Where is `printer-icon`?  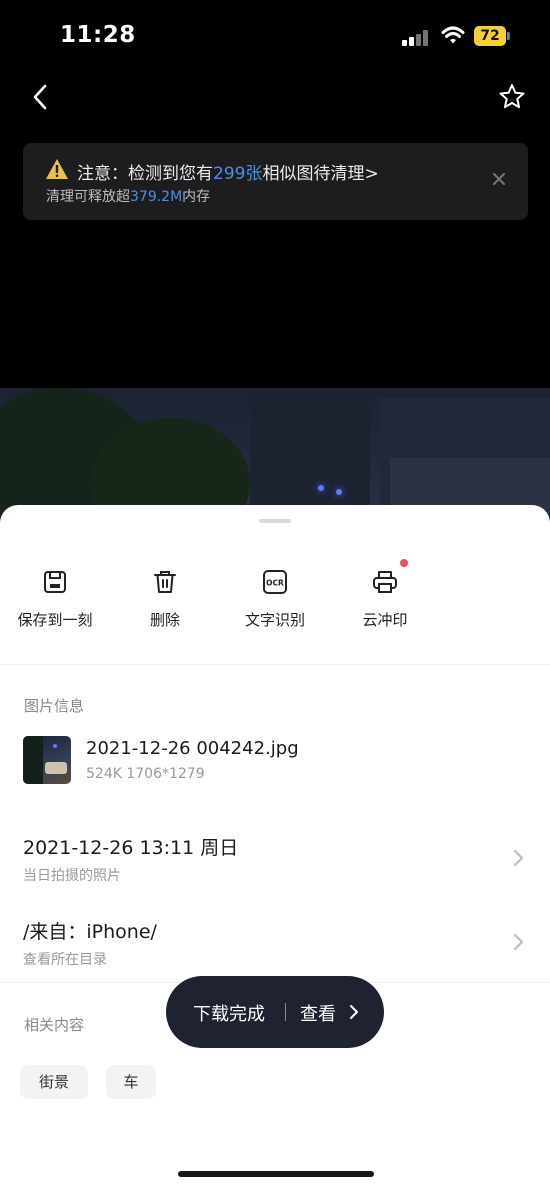
printer-icon is located at coordinates (385, 582).